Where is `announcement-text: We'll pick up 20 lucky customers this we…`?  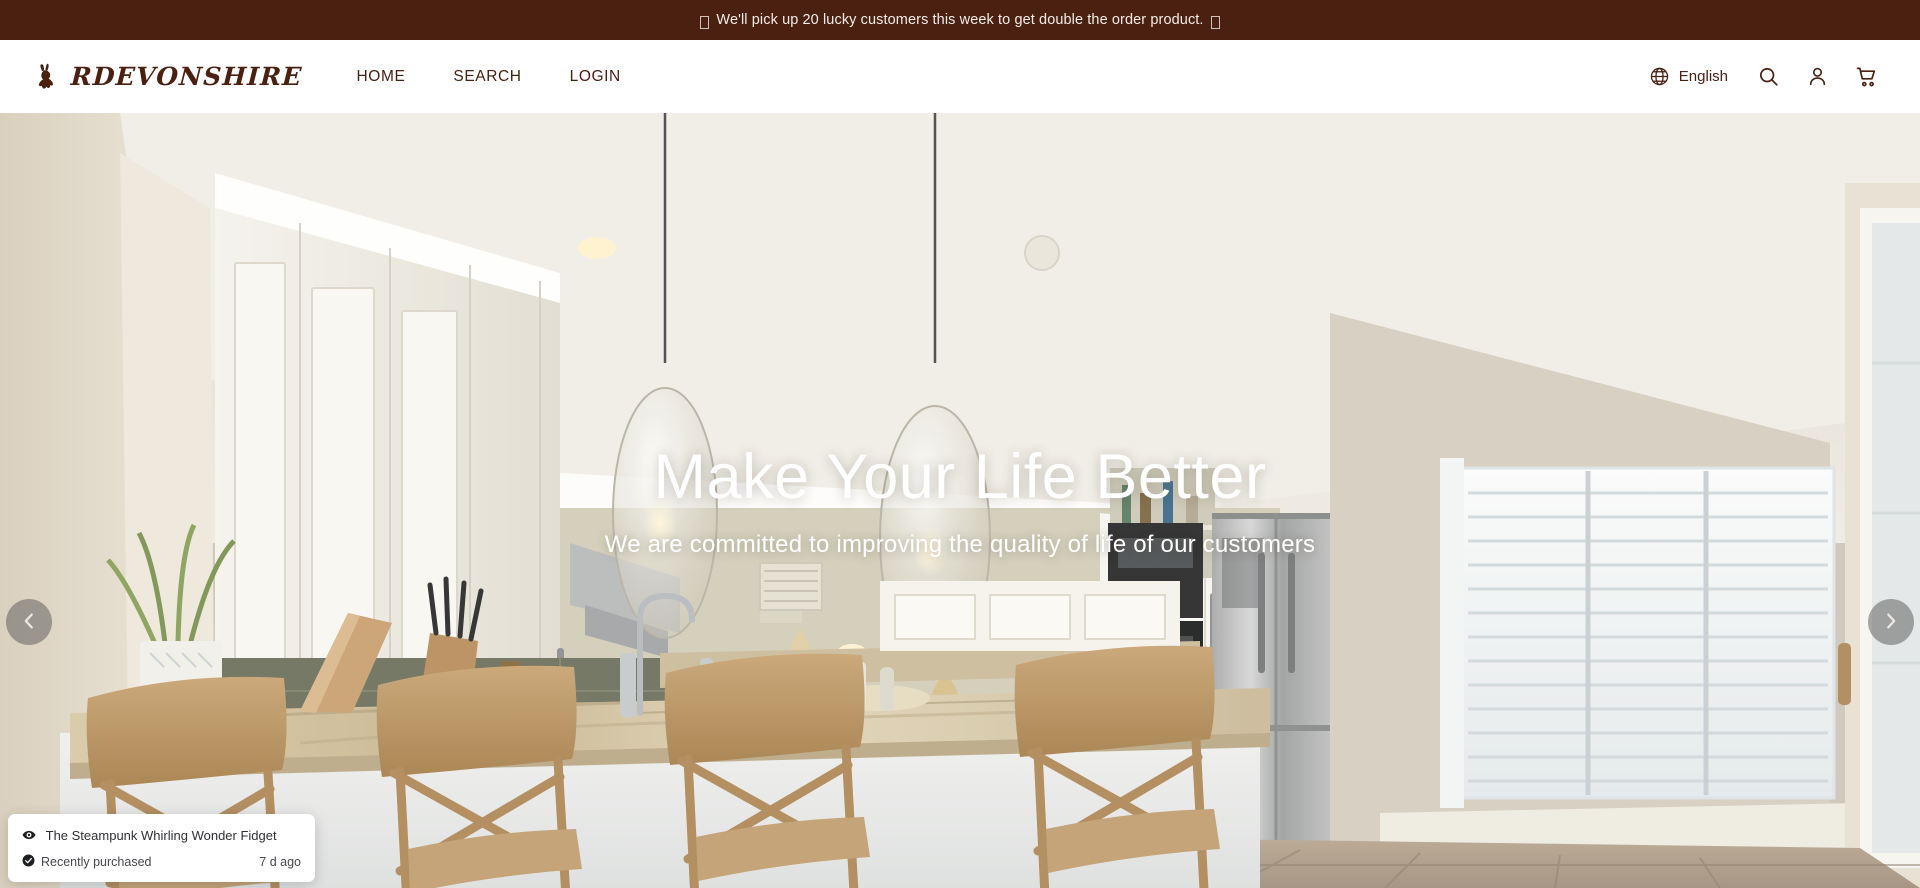
announcement-text: We'll pick up 20 lucky customers this we… is located at coordinates (960, 20).